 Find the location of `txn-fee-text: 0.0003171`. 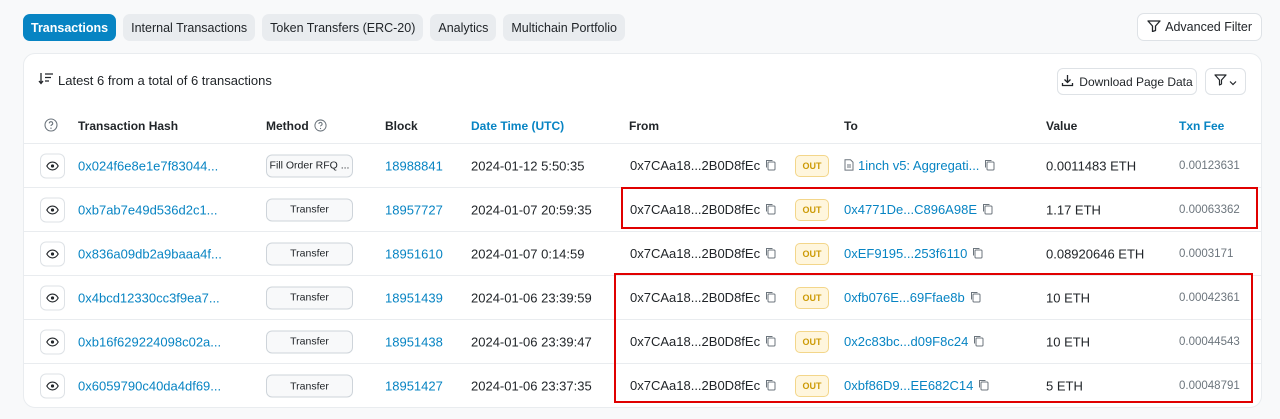

txn-fee-text: 0.0003171 is located at coordinates (1206, 253).